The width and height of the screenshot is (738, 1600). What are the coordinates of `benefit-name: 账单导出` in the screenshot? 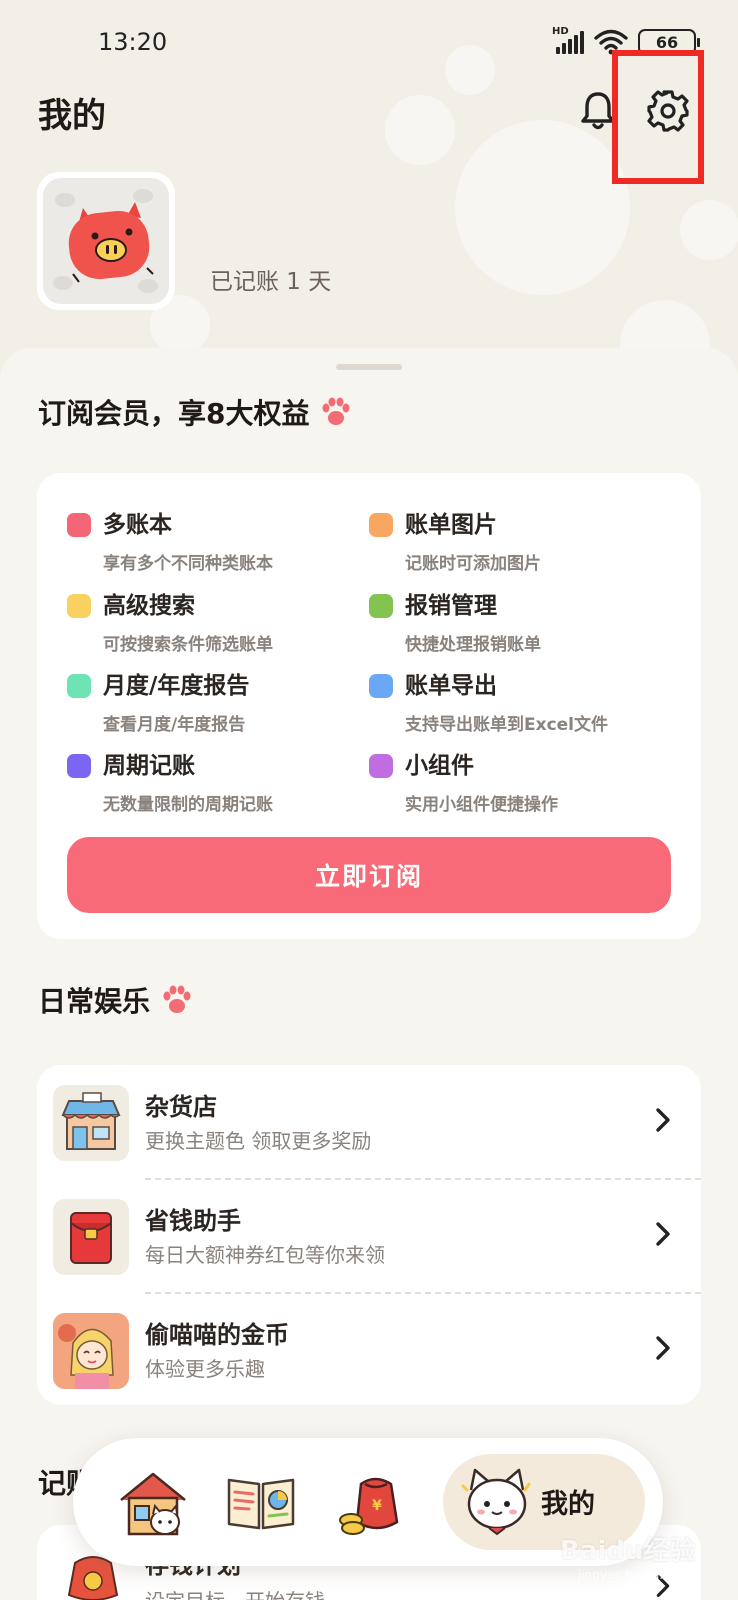 It's located at (451, 686).